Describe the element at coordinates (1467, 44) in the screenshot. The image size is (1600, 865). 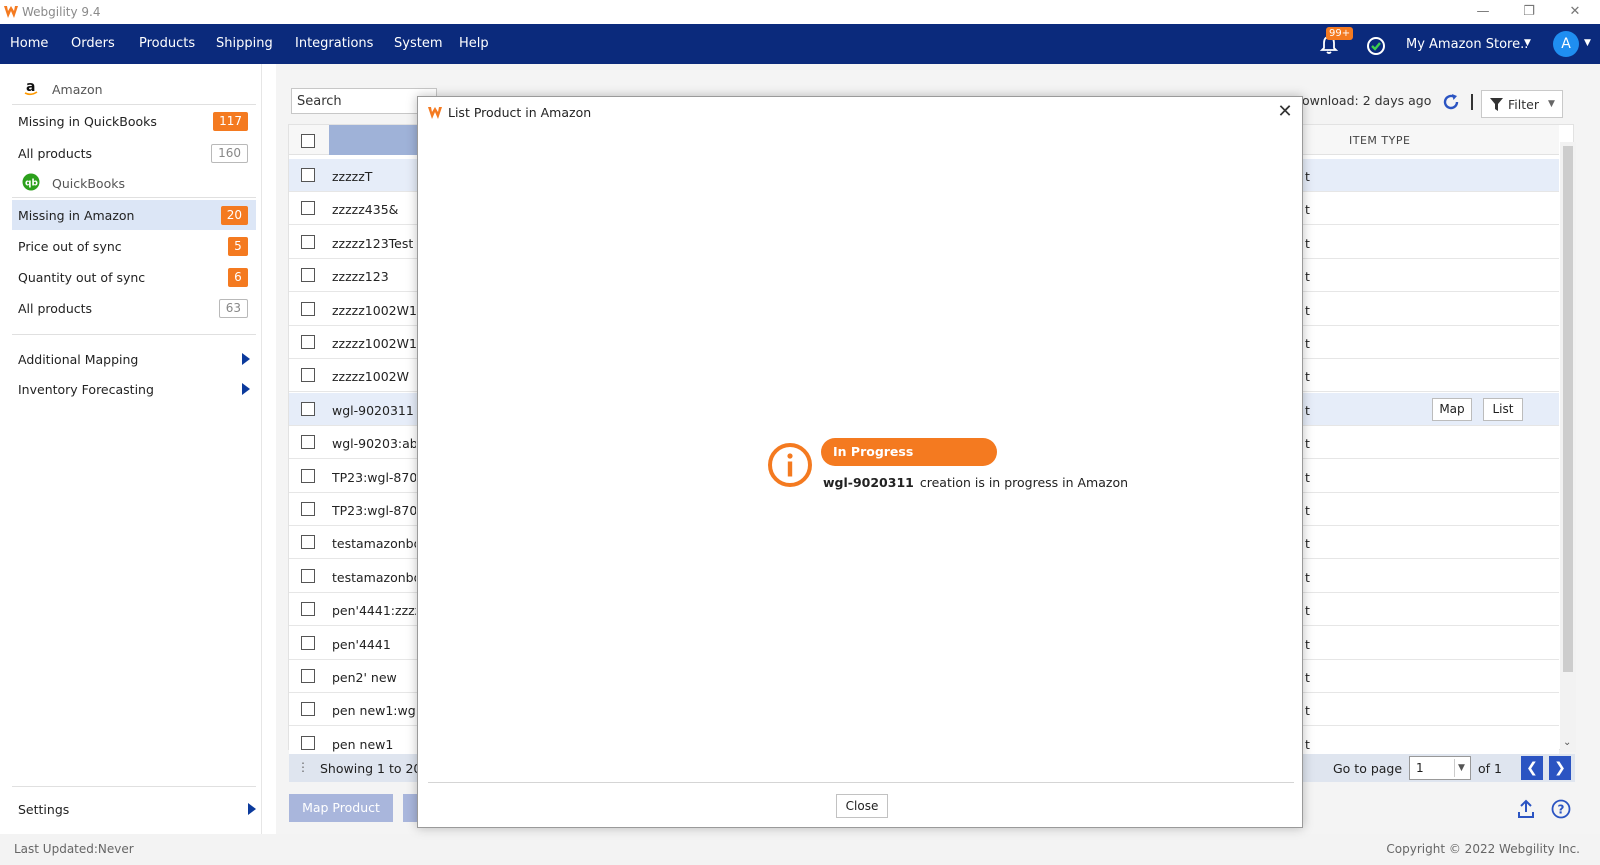
I see `store-selector: My Amazon Store..` at that location.